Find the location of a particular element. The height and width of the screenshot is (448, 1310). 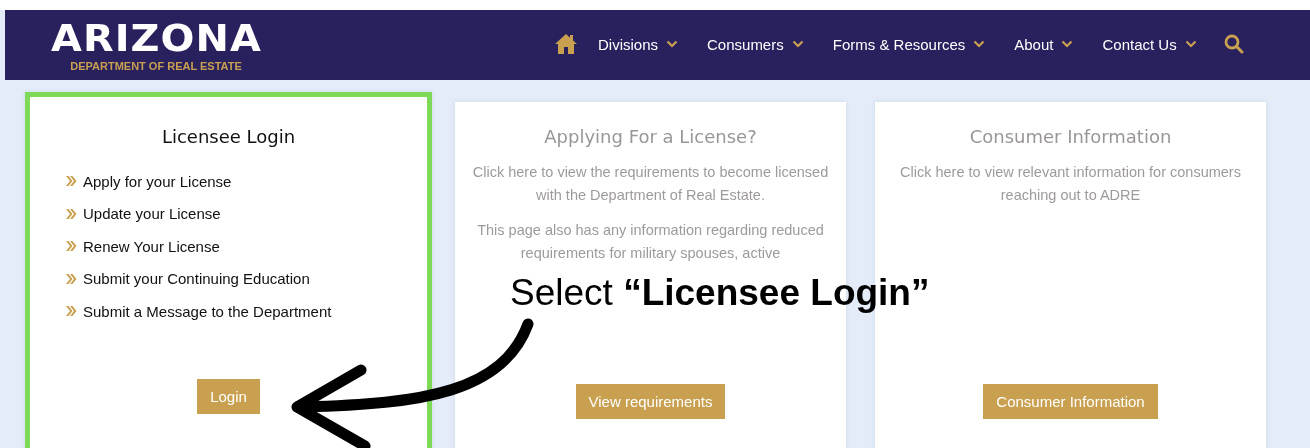

card-description: This page also has any information regarding reduced requirements for military spouses, active is located at coordinates (650, 242).